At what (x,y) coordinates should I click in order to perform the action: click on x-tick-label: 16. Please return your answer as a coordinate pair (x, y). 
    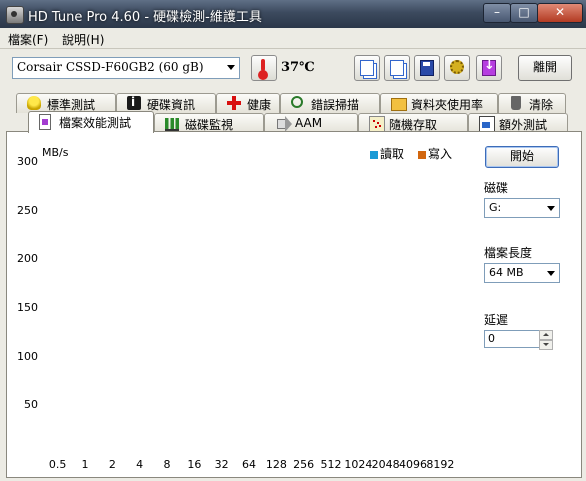
    Looking at the image, I should click on (194, 464).